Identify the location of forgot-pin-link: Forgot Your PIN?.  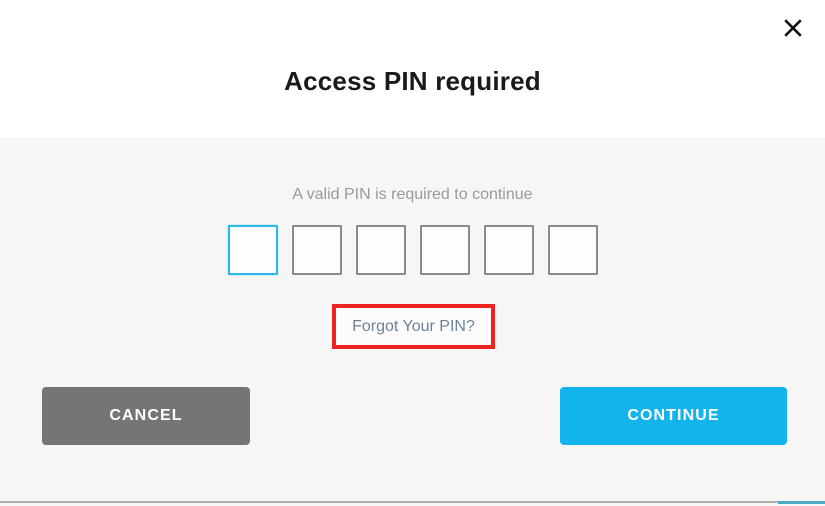
(413, 326).